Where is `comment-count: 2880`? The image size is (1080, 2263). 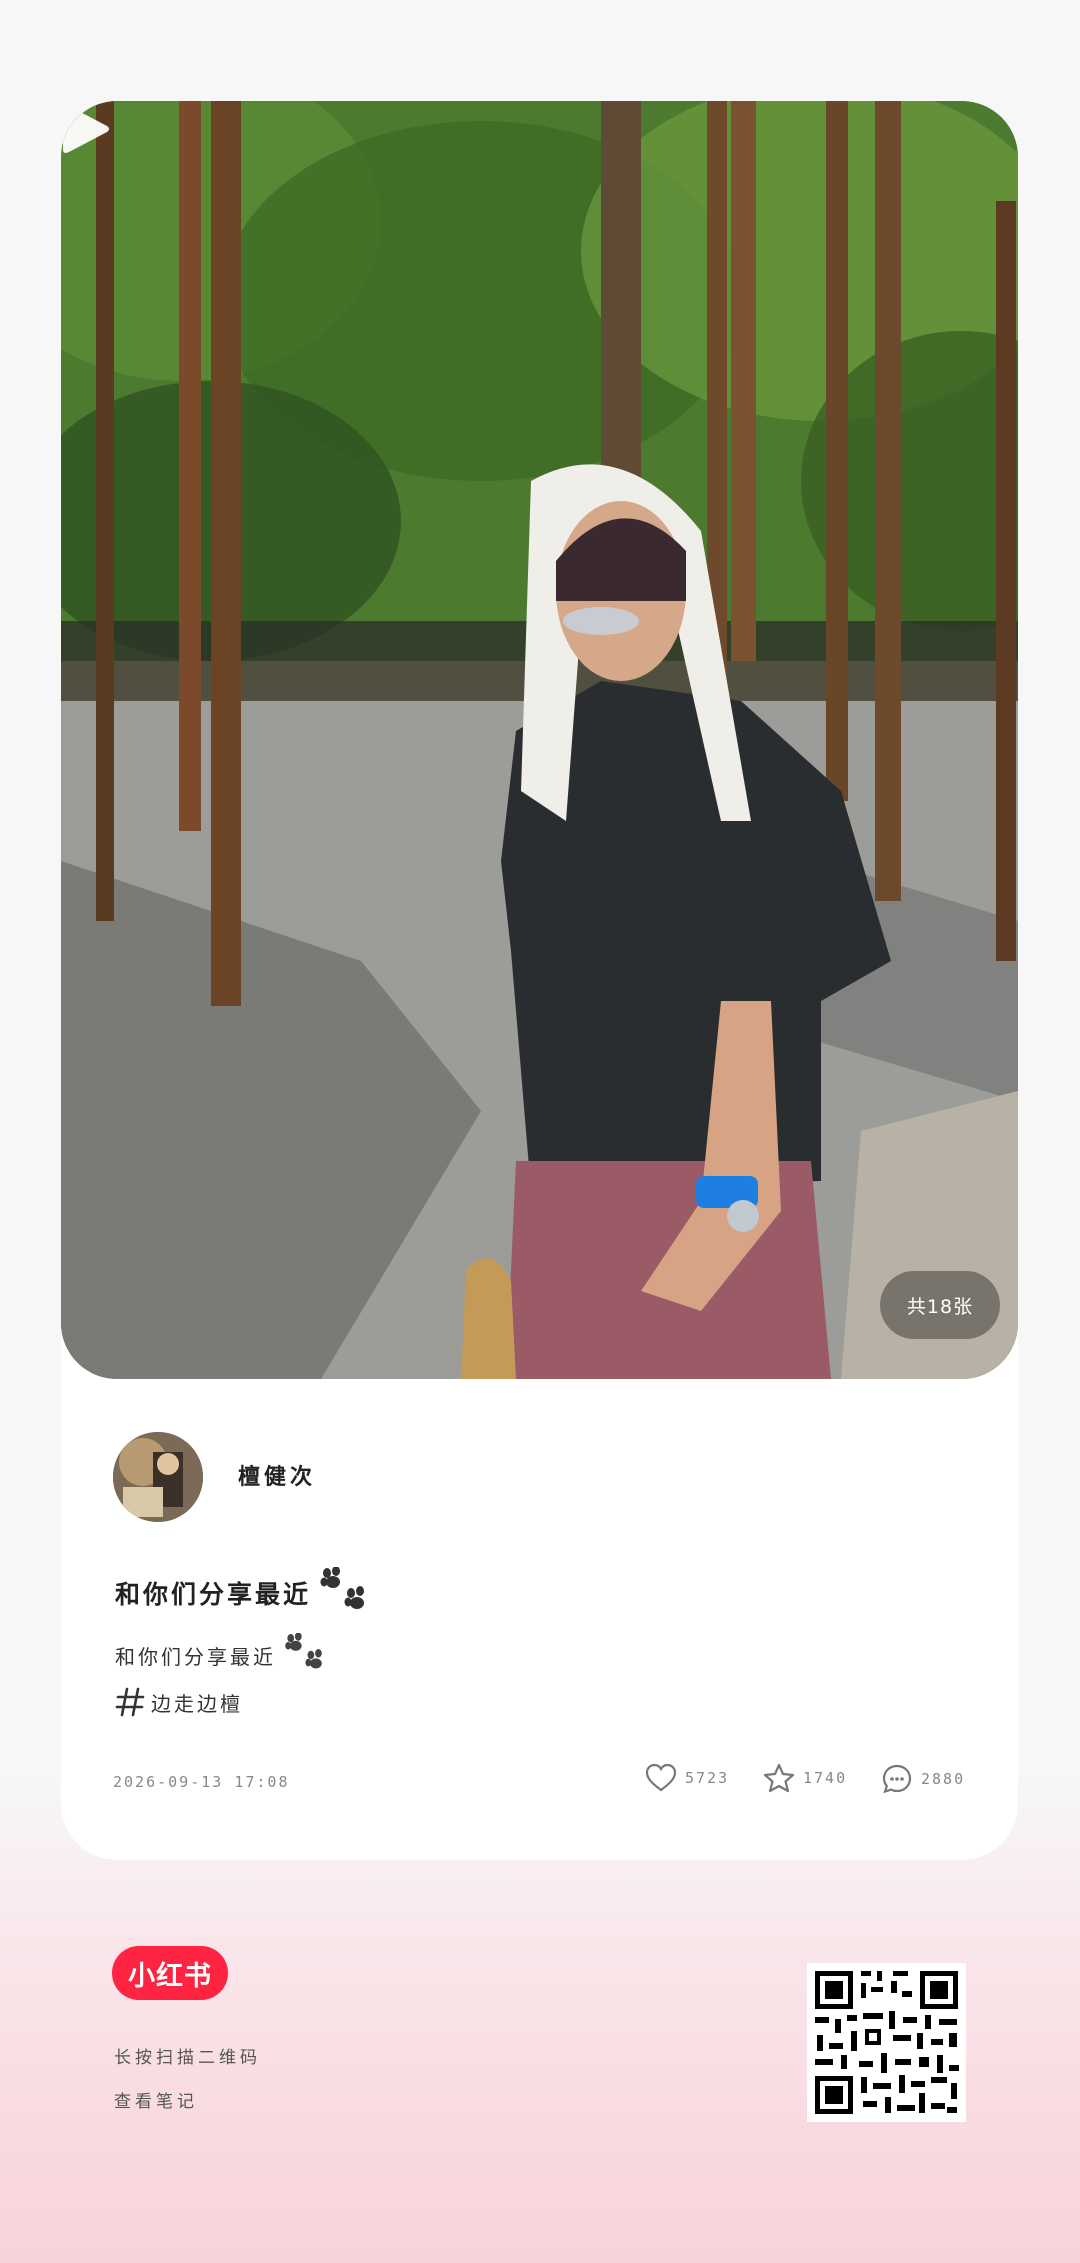 comment-count: 2880 is located at coordinates (943, 1779).